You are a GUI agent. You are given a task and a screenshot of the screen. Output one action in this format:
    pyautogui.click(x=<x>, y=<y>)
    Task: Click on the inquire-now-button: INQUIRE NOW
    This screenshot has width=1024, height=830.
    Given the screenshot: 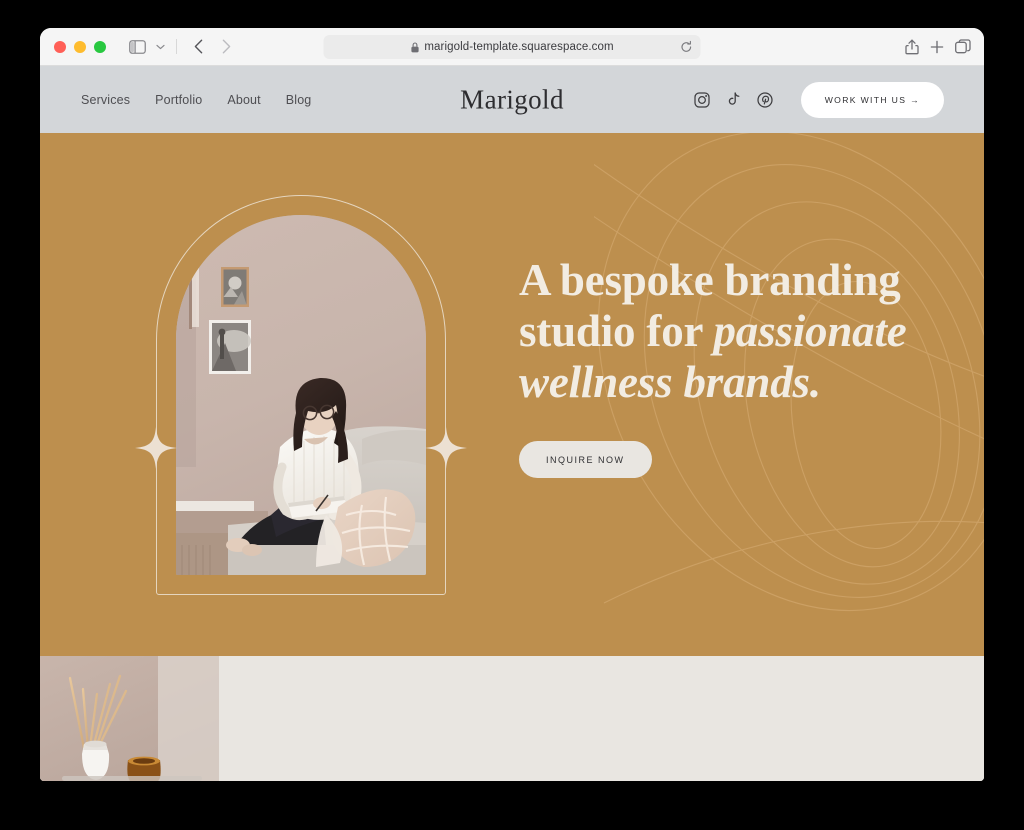 What is the action you would take?
    pyautogui.click(x=585, y=459)
    